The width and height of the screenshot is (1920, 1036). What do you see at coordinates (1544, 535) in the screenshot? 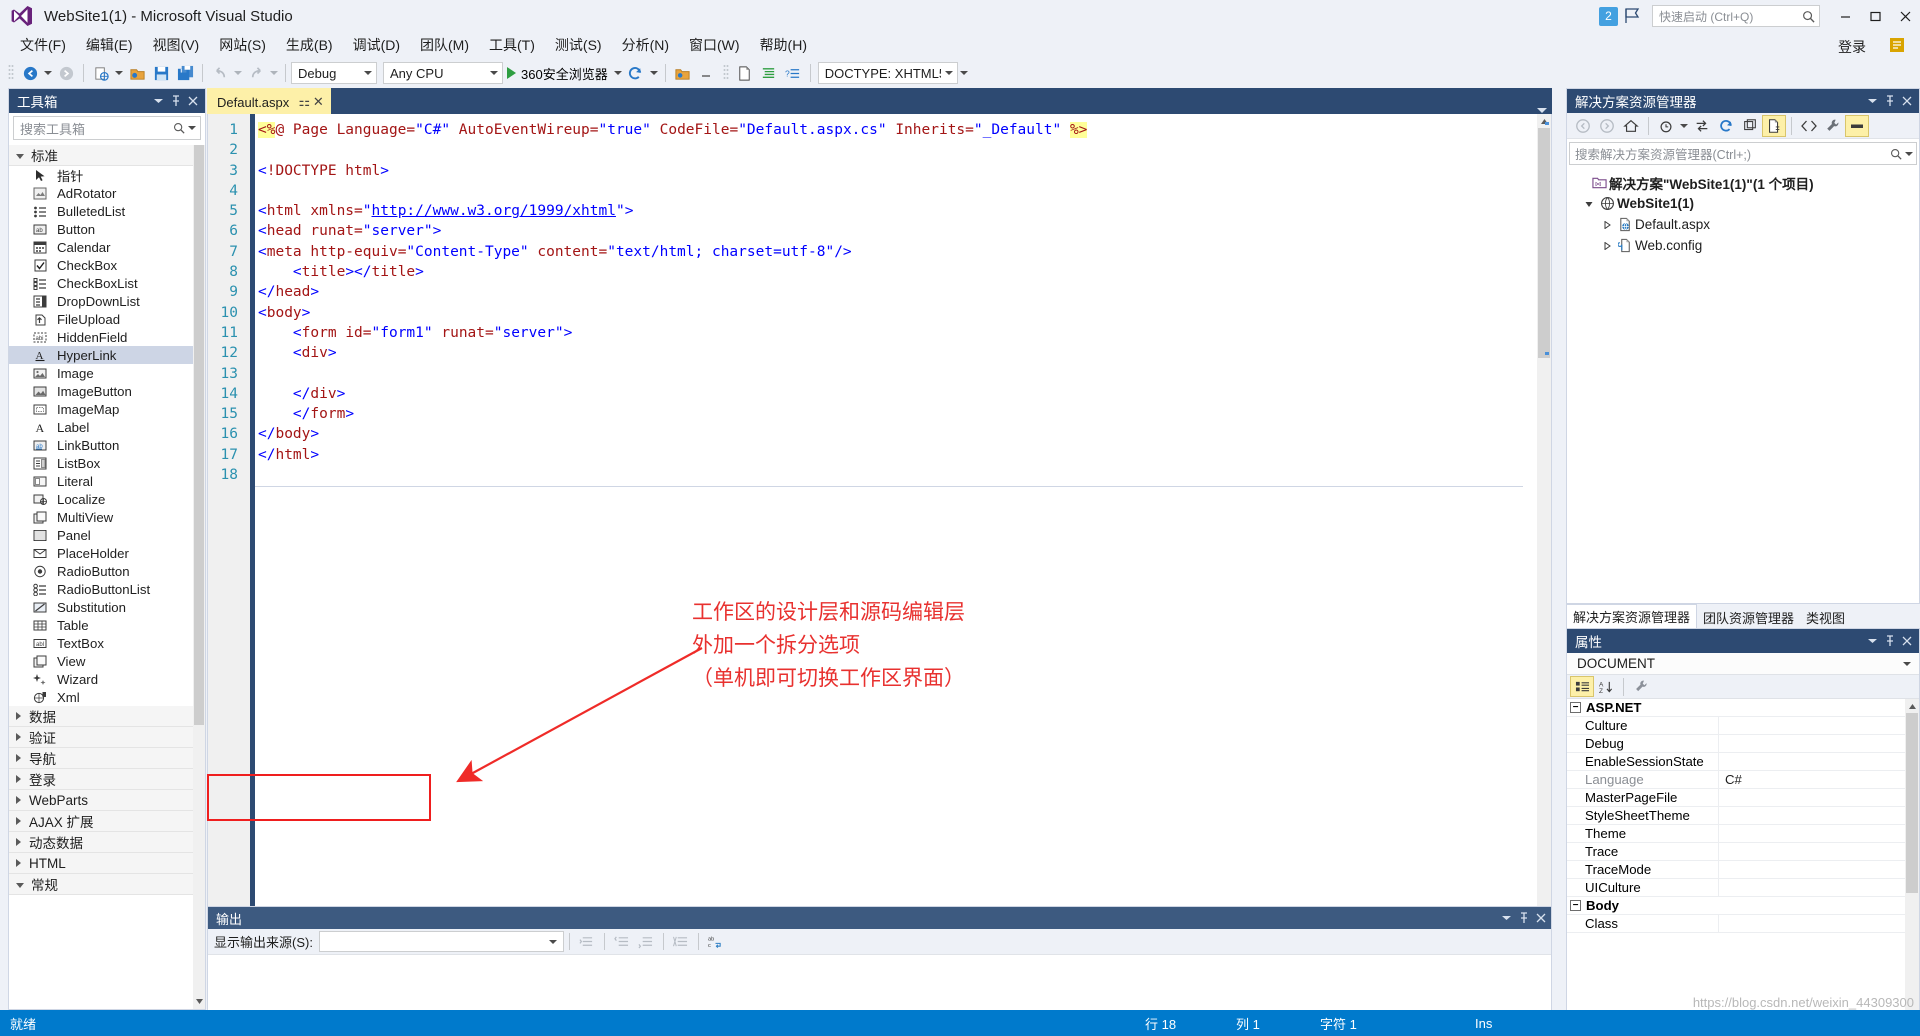
I see `editor-vertical-scrollbar` at bounding box center [1544, 535].